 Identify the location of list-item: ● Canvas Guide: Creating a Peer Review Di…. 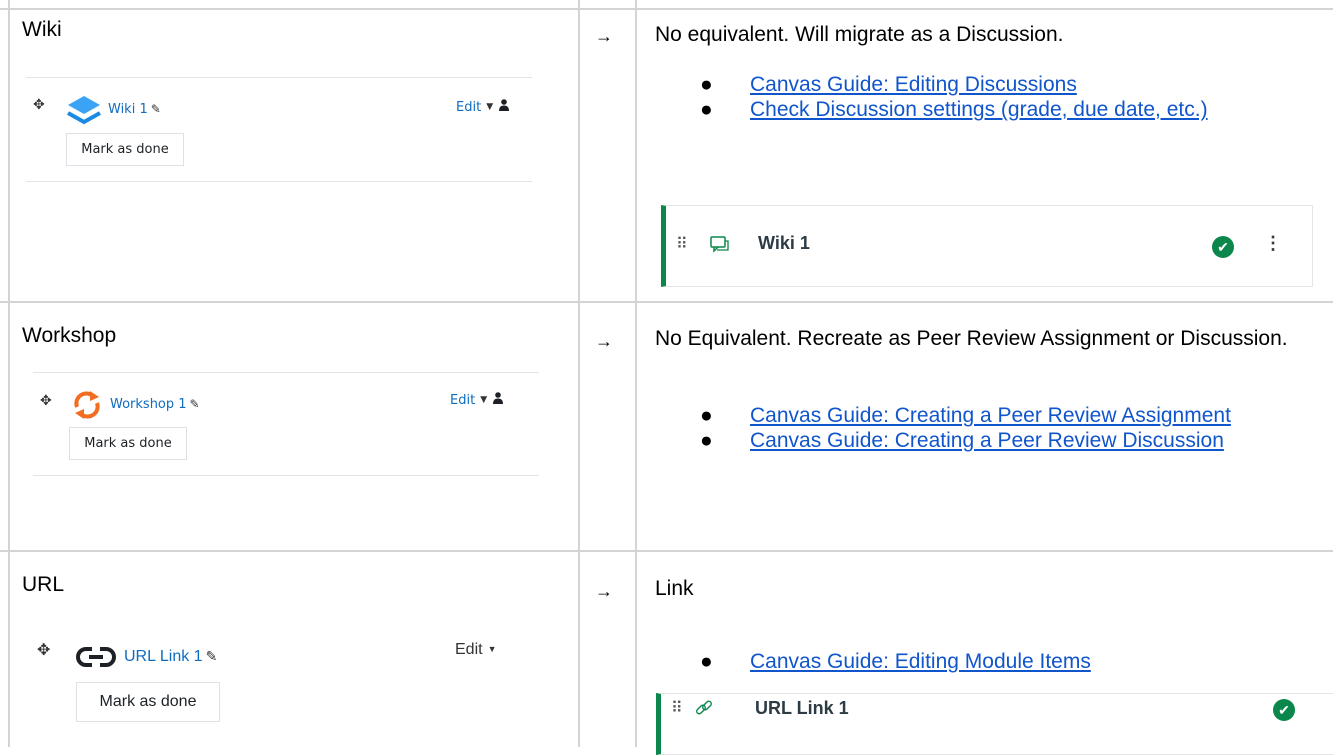
(985, 440).